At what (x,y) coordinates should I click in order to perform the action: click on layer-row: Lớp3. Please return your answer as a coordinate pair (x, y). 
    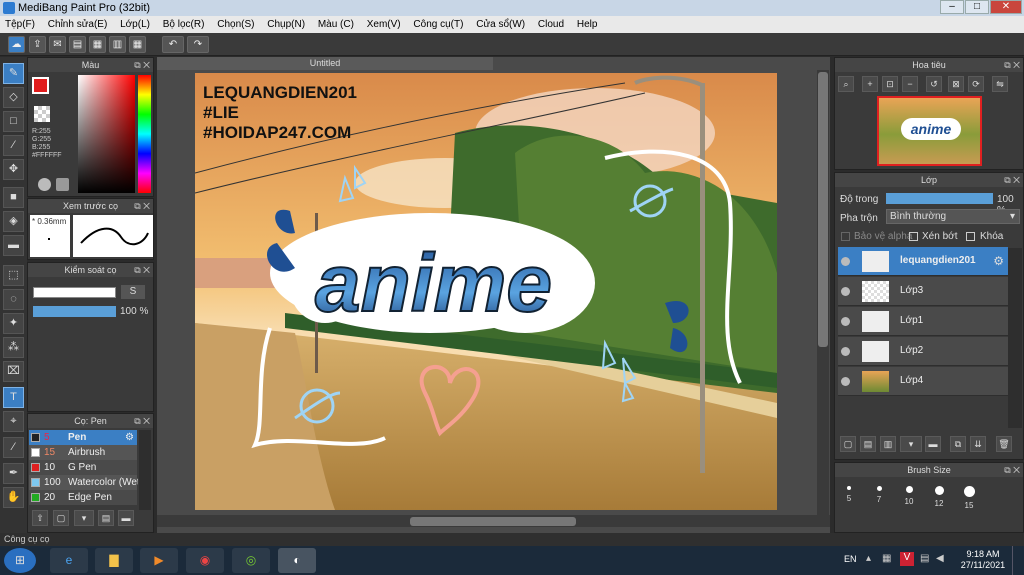
    Looking at the image, I should click on (923, 291).